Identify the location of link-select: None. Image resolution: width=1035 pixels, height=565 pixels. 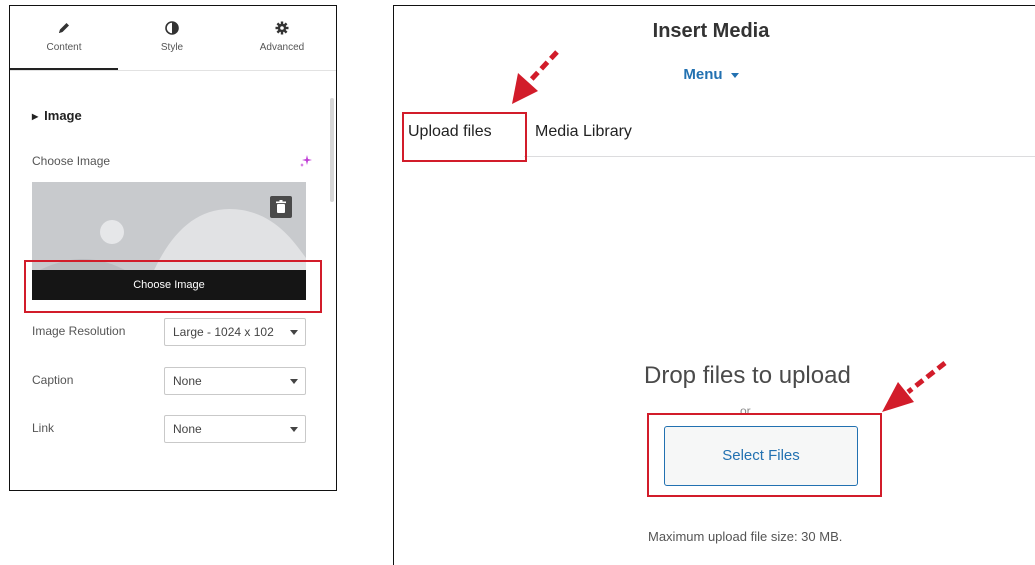
(235, 429).